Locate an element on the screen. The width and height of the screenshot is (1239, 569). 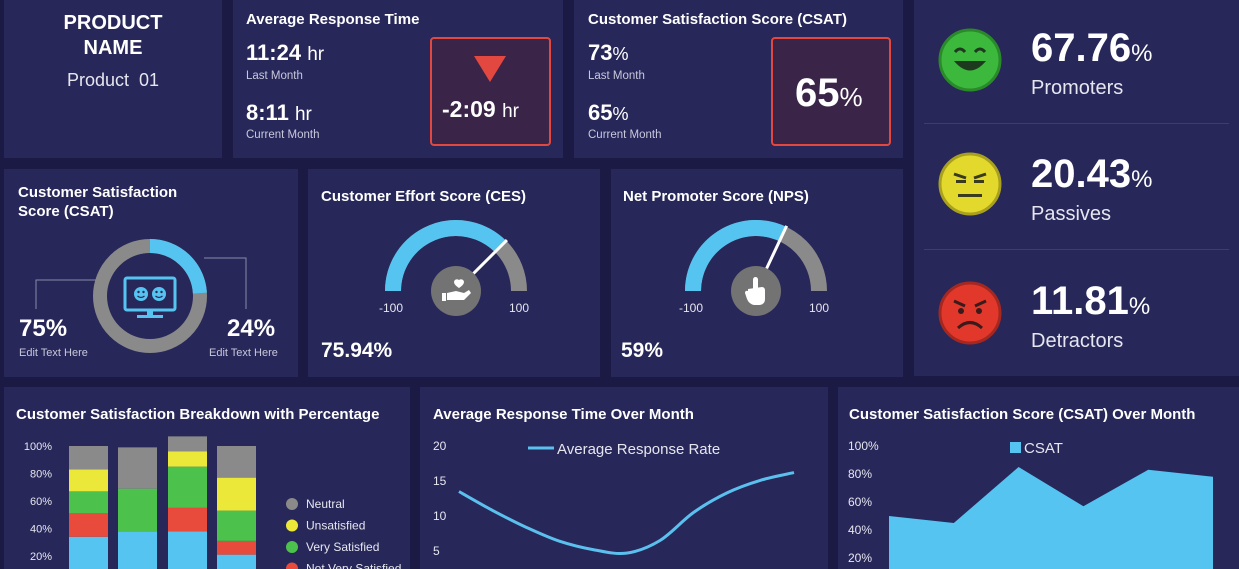
detractors-number: 11.81 is located at coordinates (1080, 301).